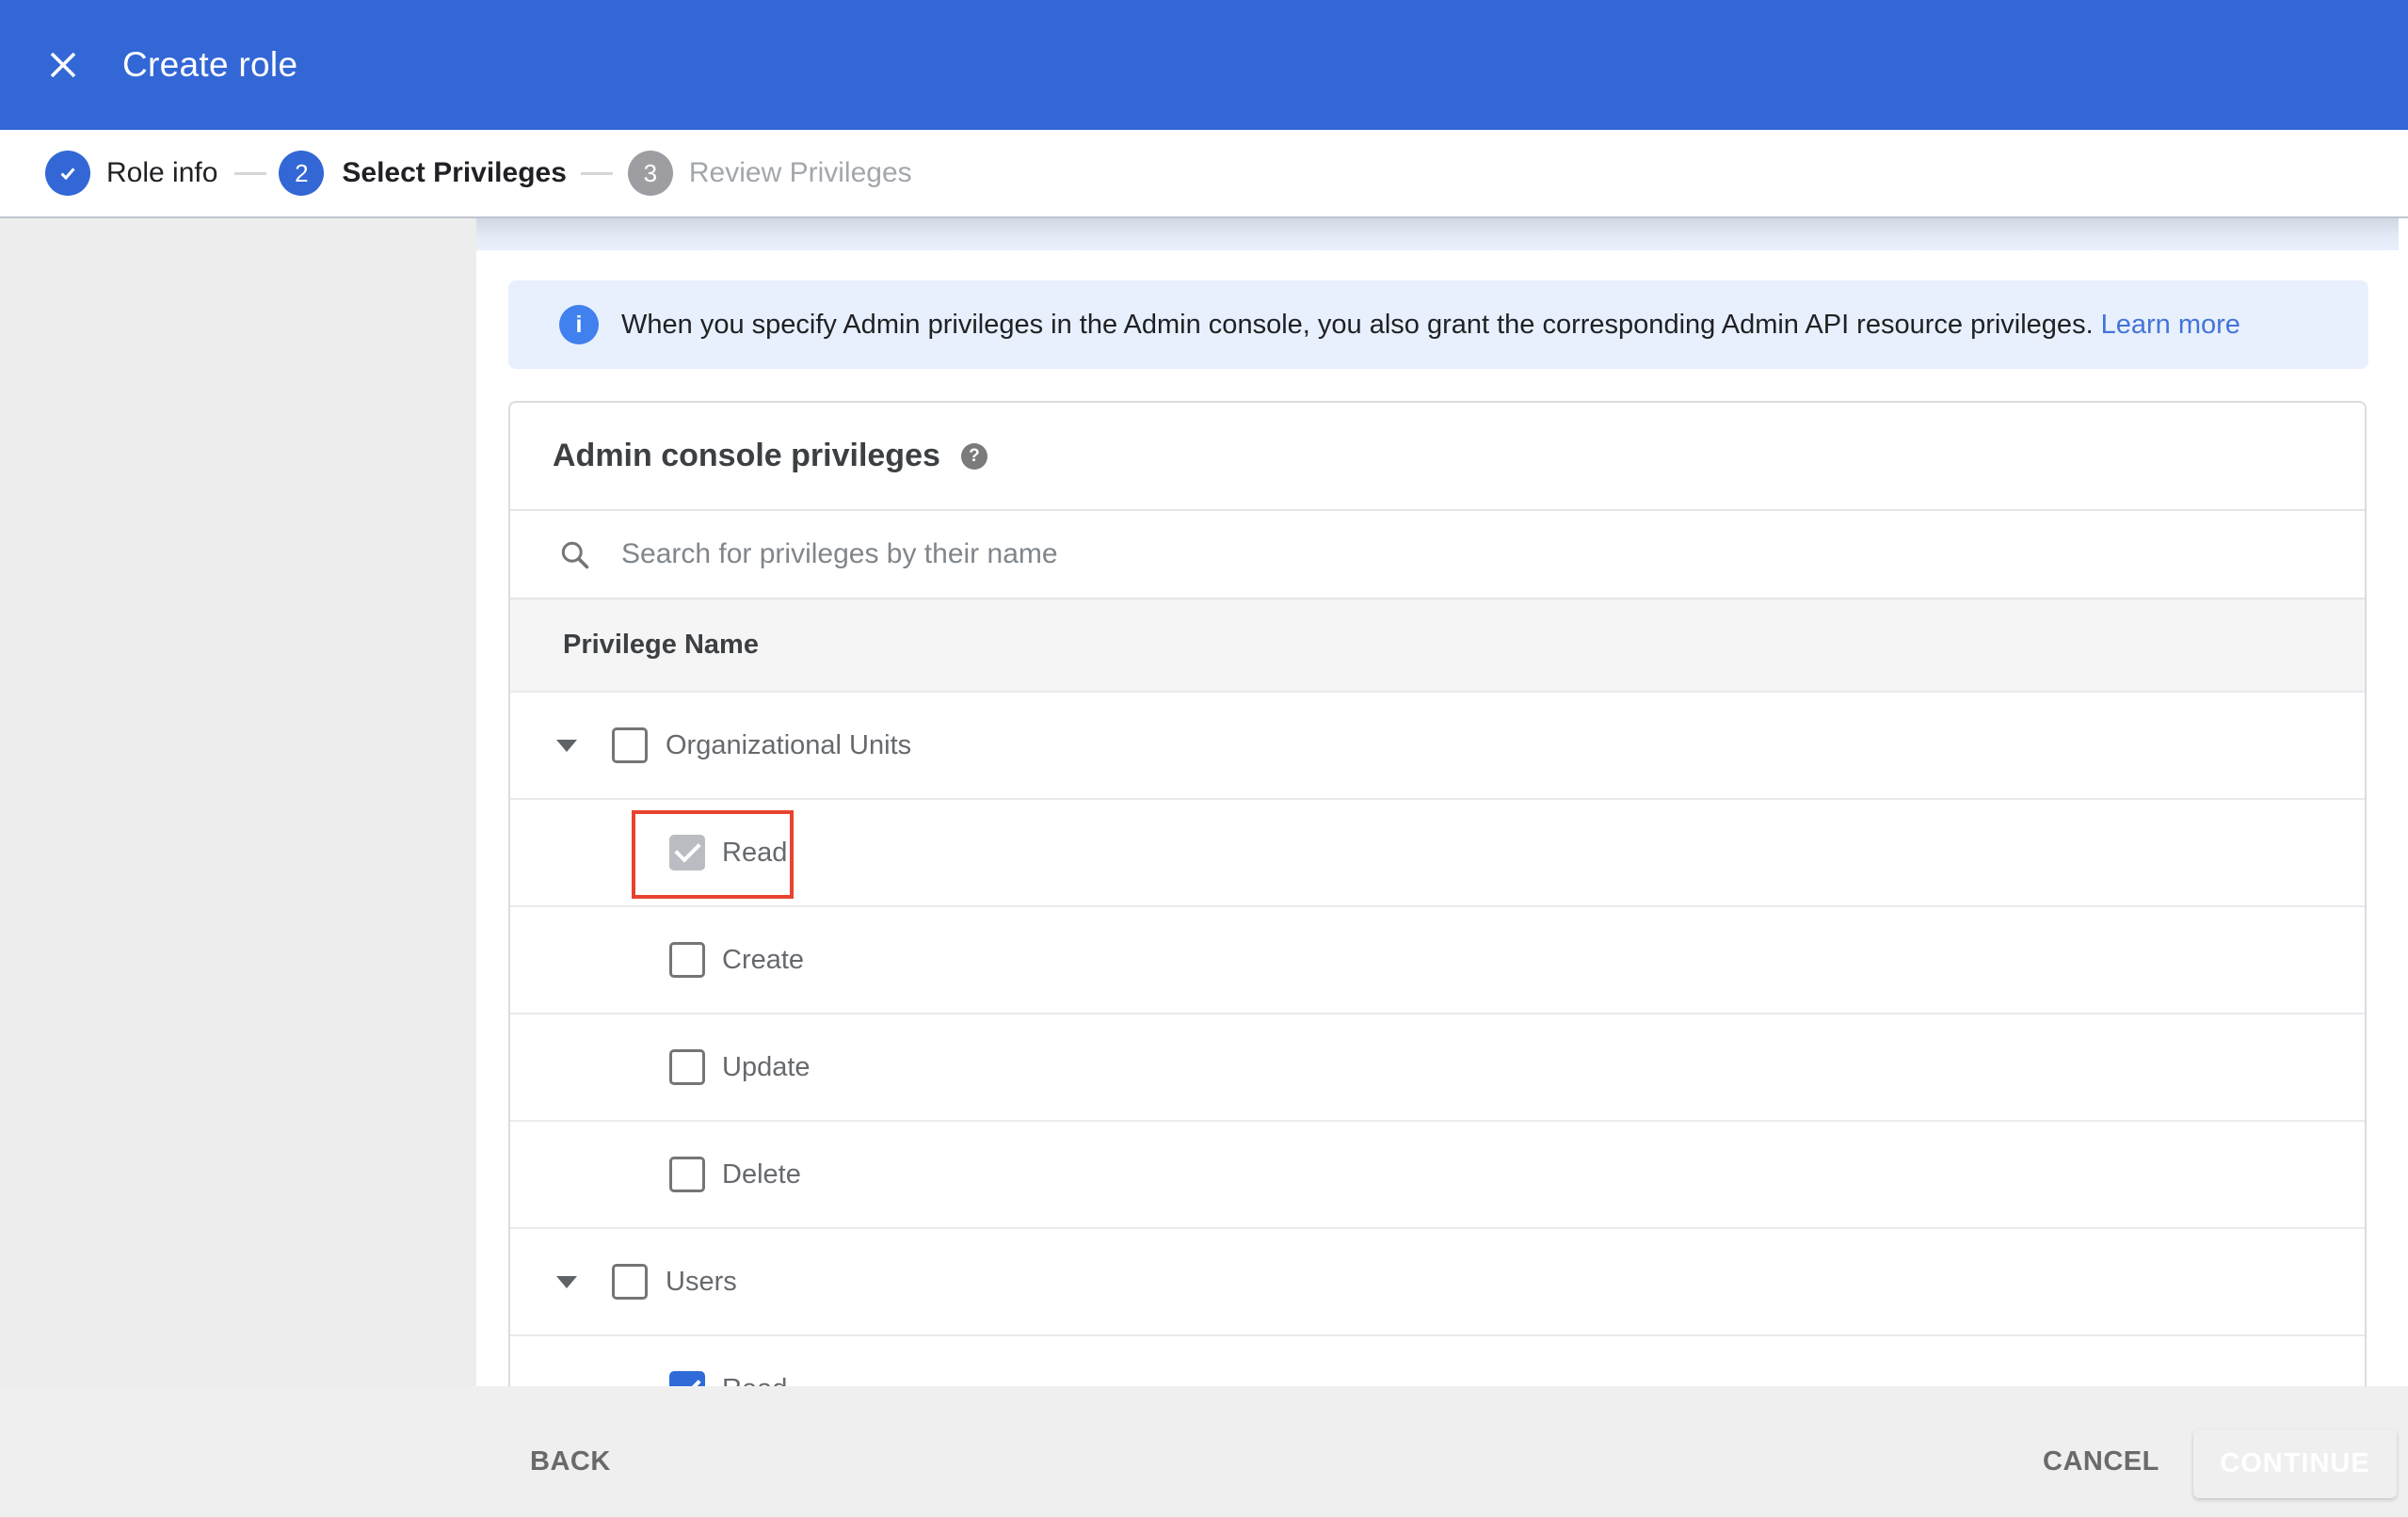 This screenshot has height=1517, width=2408. Describe the element at coordinates (302, 173) in the screenshot. I see `step2-circle: 2` at that location.